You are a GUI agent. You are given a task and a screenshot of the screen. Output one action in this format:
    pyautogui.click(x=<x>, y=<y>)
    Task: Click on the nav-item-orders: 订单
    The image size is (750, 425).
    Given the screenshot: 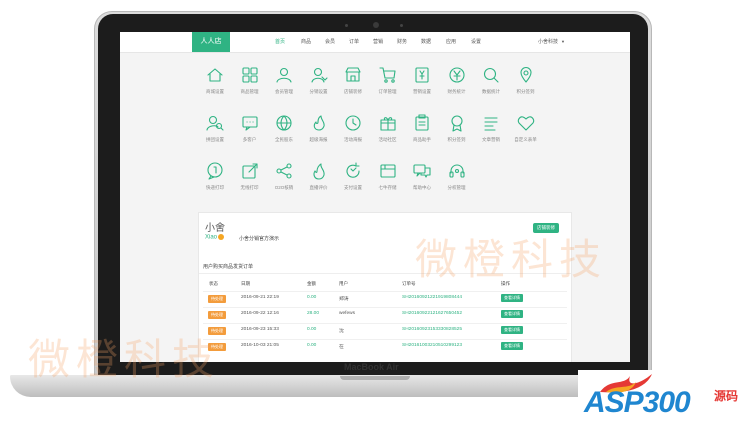 What is the action you would take?
    pyautogui.click(x=354, y=42)
    